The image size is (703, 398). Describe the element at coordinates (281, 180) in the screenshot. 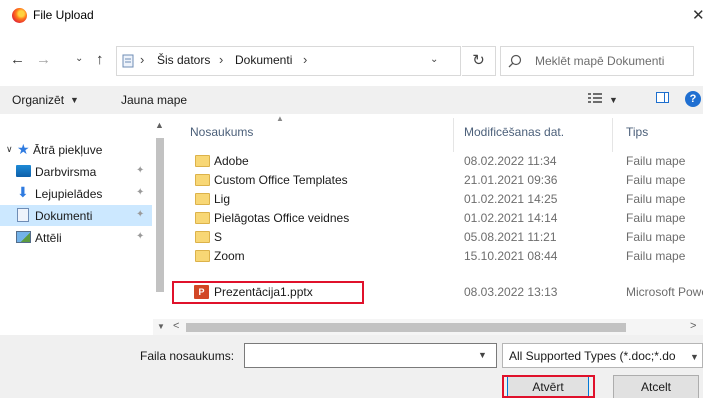

I see `file-name: Custom Office Templates` at that location.